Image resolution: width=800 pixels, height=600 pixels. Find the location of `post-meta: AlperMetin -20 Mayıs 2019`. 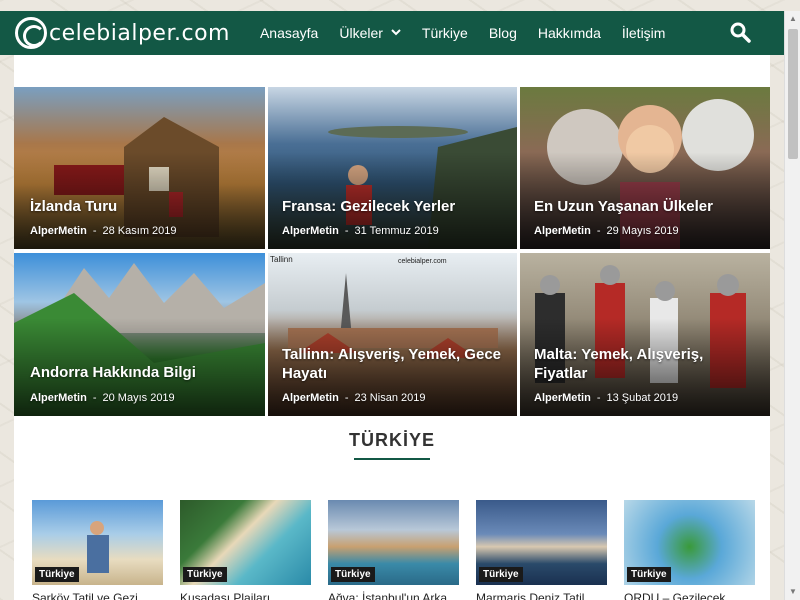

post-meta: AlperMetin -20 Mayıs 2019 is located at coordinates (102, 398).